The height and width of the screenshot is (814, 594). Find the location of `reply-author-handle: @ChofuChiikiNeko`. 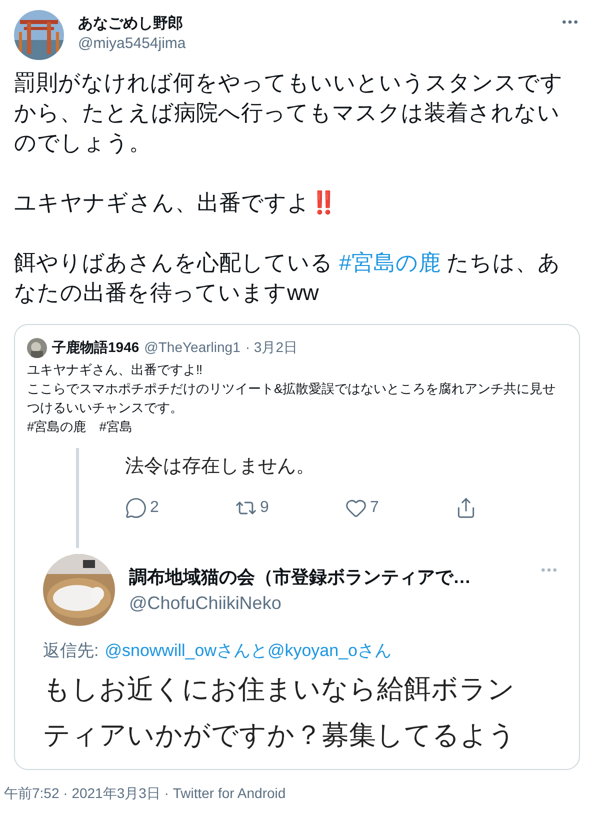

reply-author-handle: @ChofuChiikiNeko is located at coordinates (205, 603).